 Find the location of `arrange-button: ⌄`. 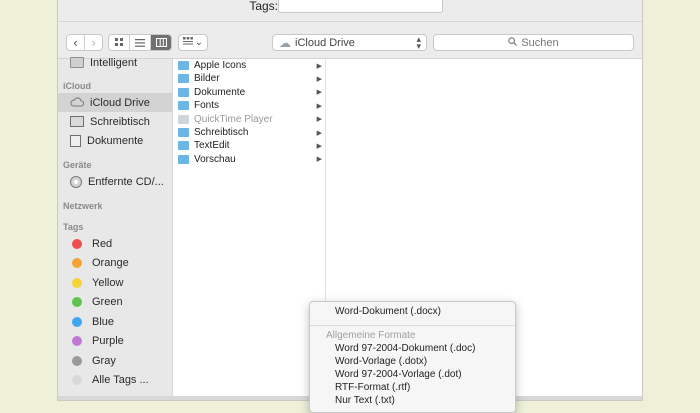

arrange-button: ⌄ is located at coordinates (193, 42).